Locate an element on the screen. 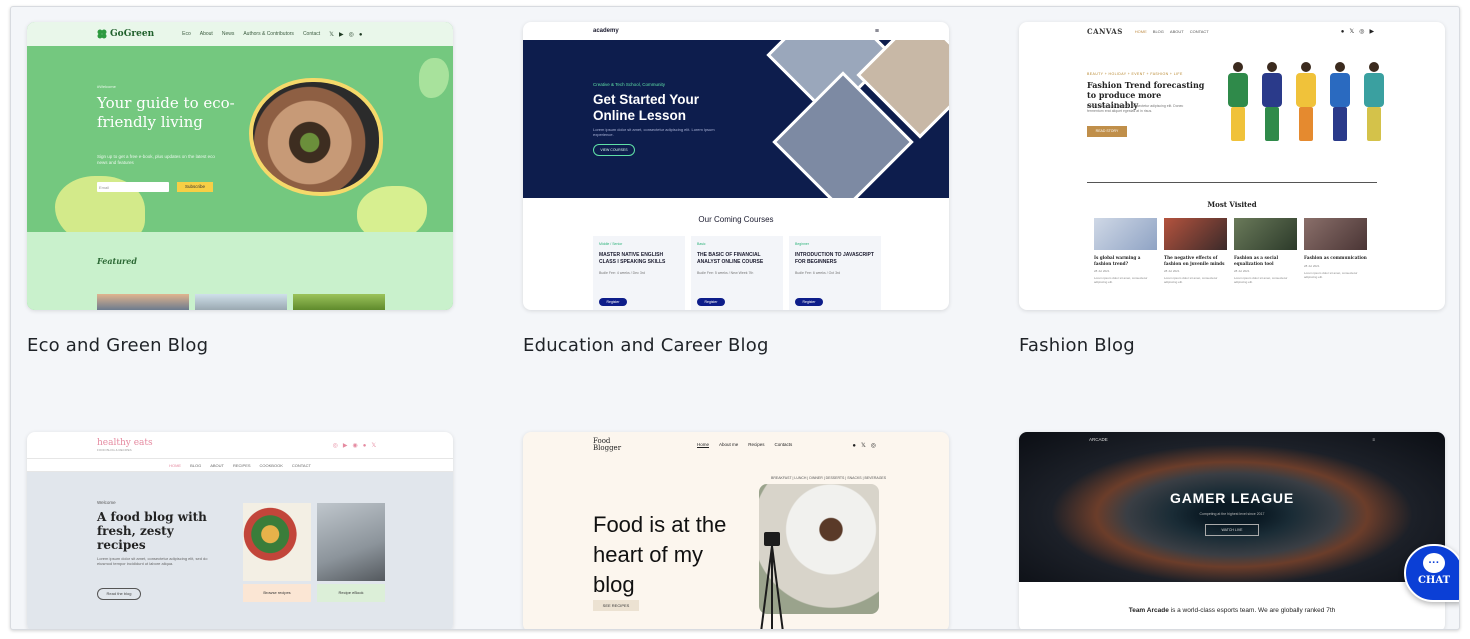 This screenshot has width=1470, height=639. view-courses-button: VIEW COURSES is located at coordinates (614, 150).